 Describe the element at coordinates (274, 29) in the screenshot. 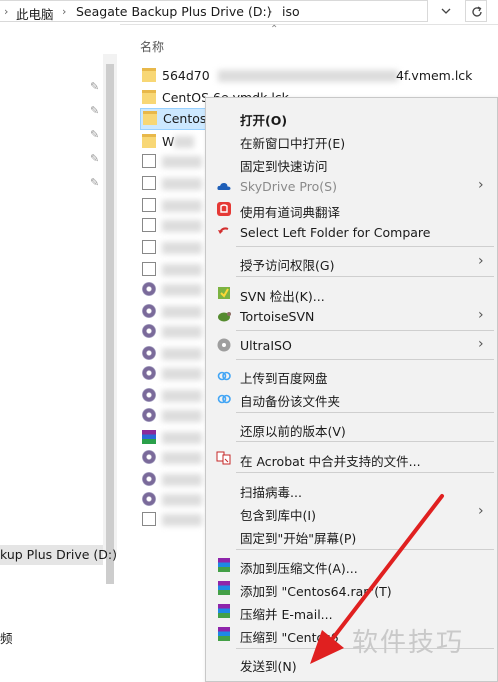

I see `sort-caret-icon: ⌃` at that location.